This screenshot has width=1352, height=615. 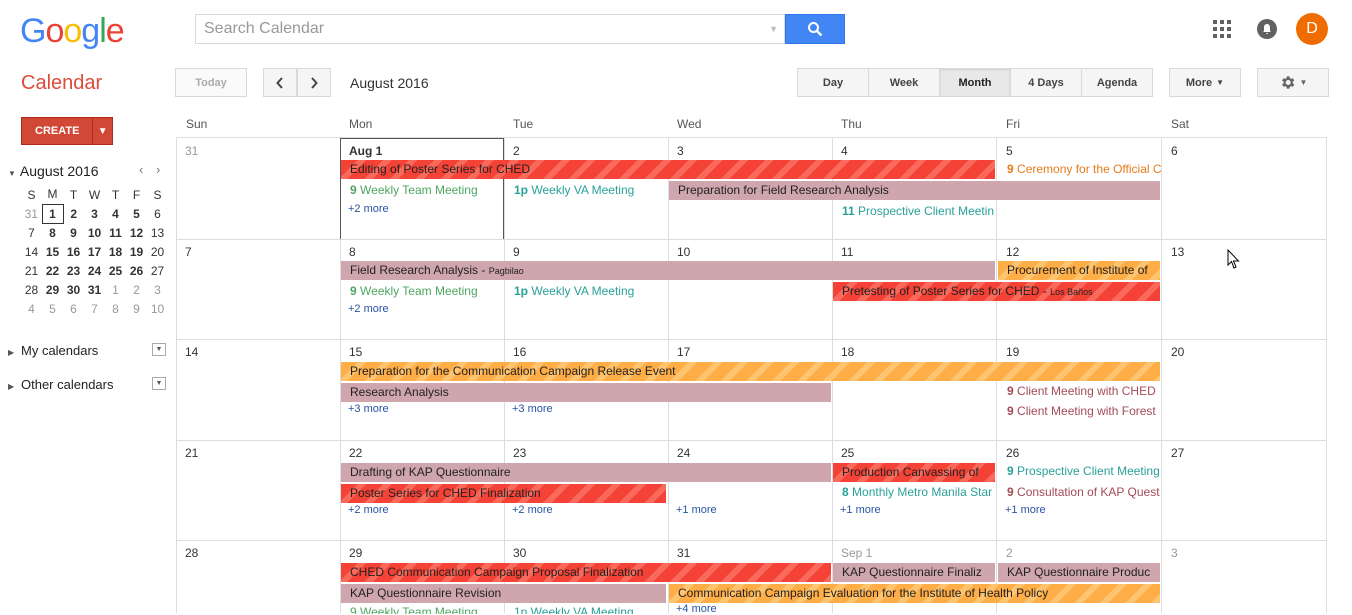 What do you see at coordinates (87, 384) in the screenshot?
I see `other-calendars-section: ▶ Other calendars ▼` at bounding box center [87, 384].